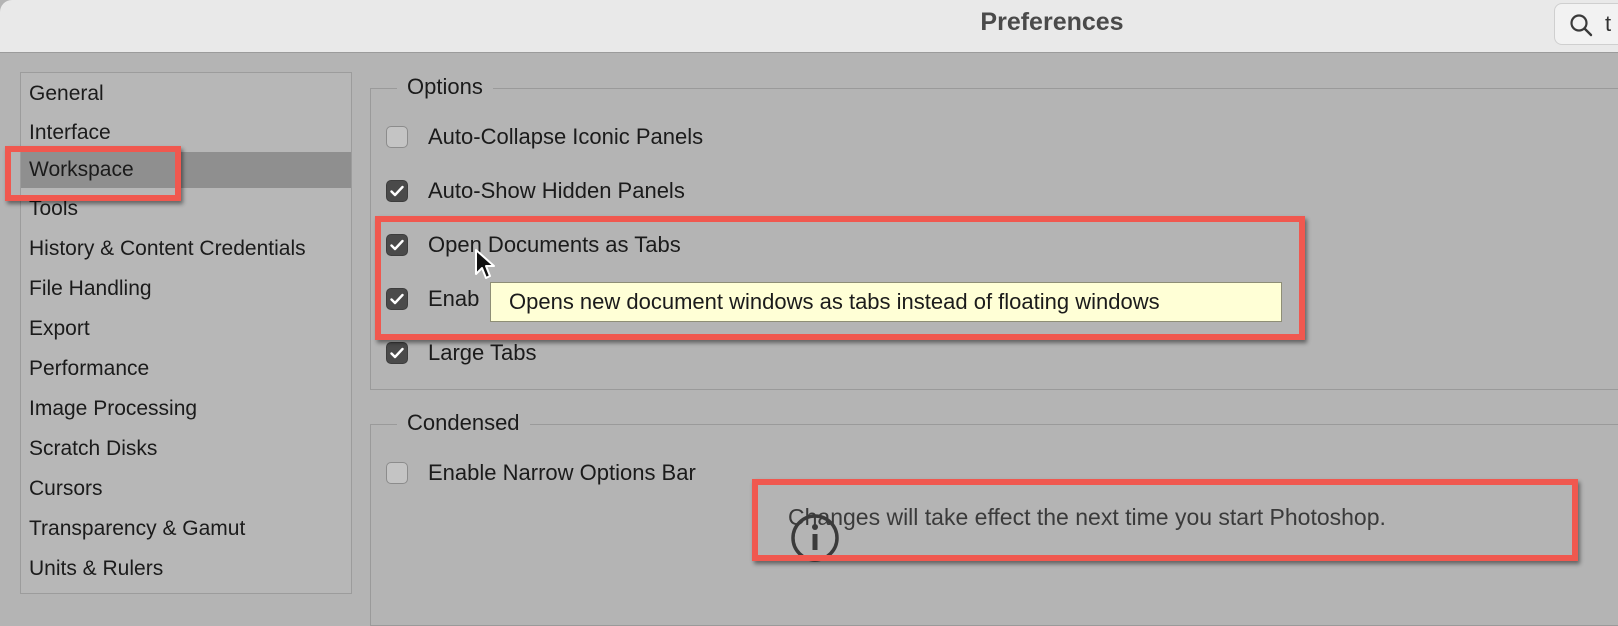 The height and width of the screenshot is (626, 1618). I want to click on option-label: Enable Narrow Options Bar, so click(562, 472).